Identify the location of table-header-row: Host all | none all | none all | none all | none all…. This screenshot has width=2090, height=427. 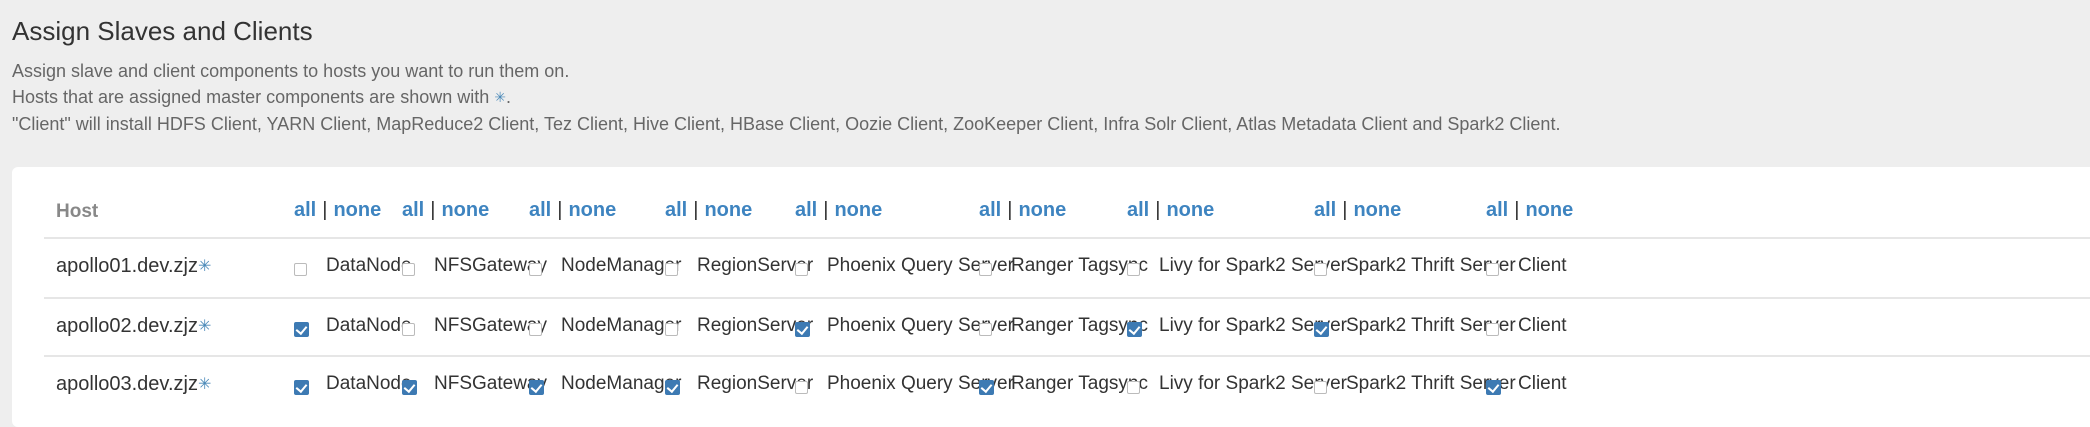
(1067, 212).